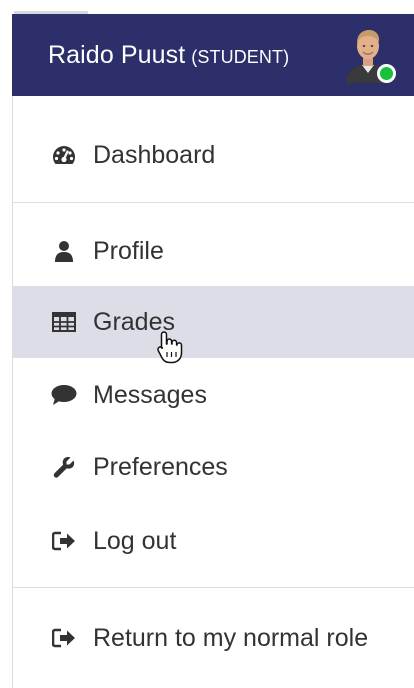 This screenshot has height=688, width=414. What do you see at coordinates (6, 344) in the screenshot?
I see `page-edge` at bounding box center [6, 344].